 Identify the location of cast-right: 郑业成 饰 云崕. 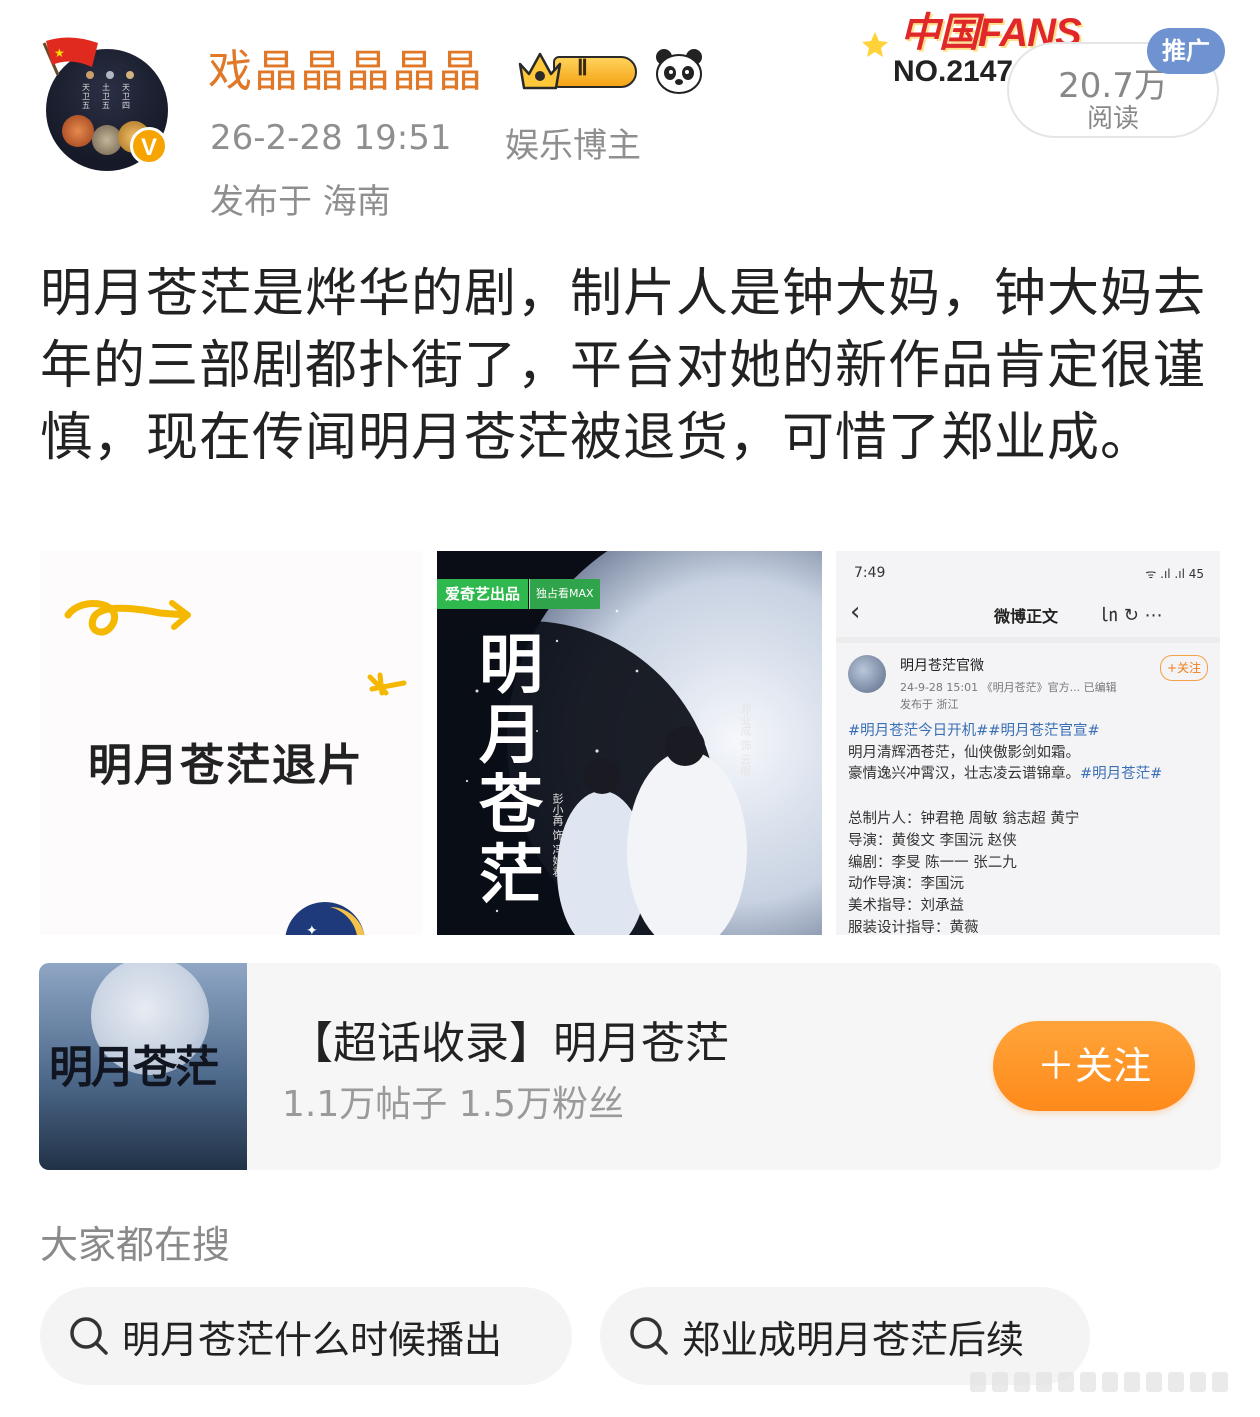
(745, 739).